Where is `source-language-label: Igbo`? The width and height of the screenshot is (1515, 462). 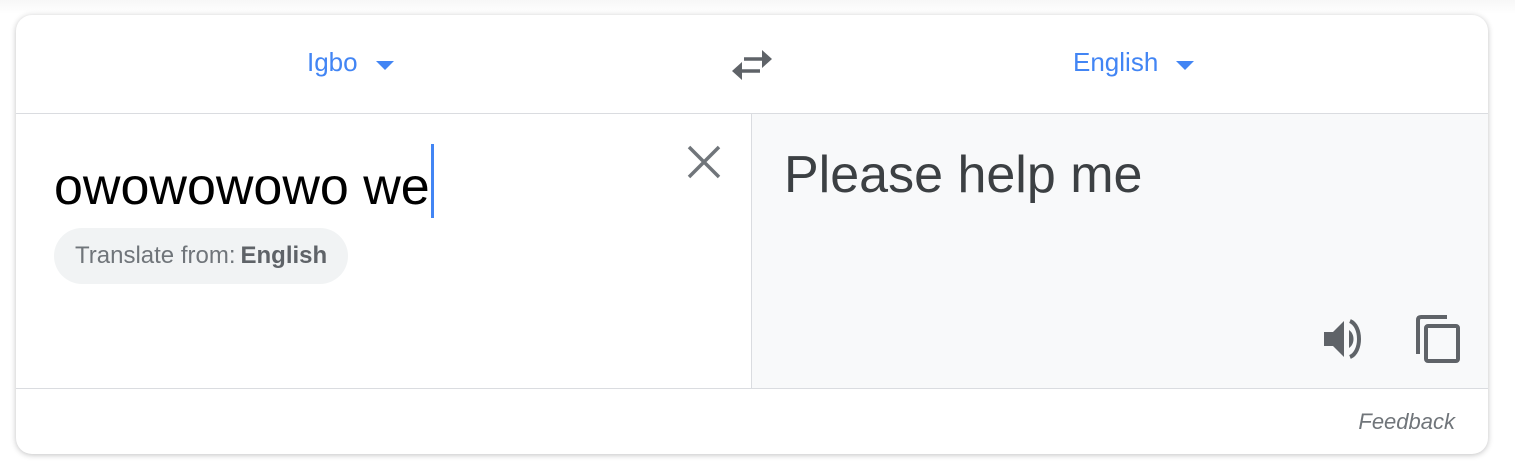
source-language-label: Igbo is located at coordinates (332, 62).